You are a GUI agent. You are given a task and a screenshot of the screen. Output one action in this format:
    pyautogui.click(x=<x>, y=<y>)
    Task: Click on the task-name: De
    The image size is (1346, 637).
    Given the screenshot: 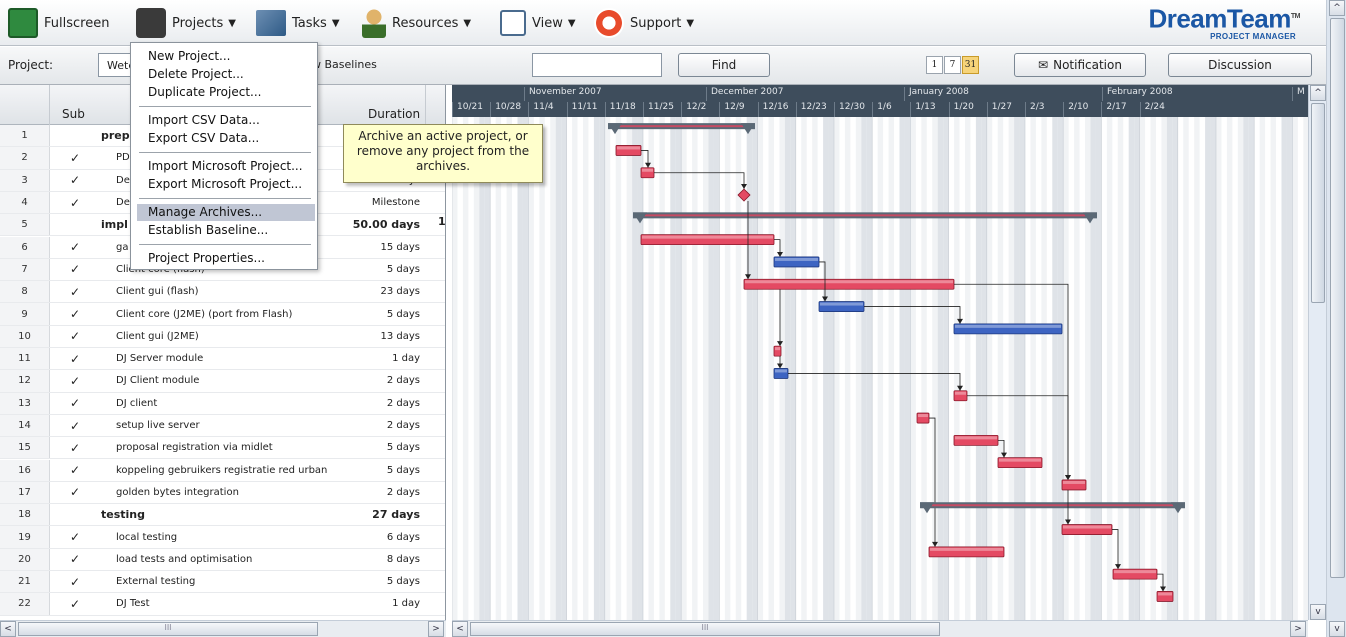 What is the action you would take?
    pyautogui.click(x=123, y=180)
    